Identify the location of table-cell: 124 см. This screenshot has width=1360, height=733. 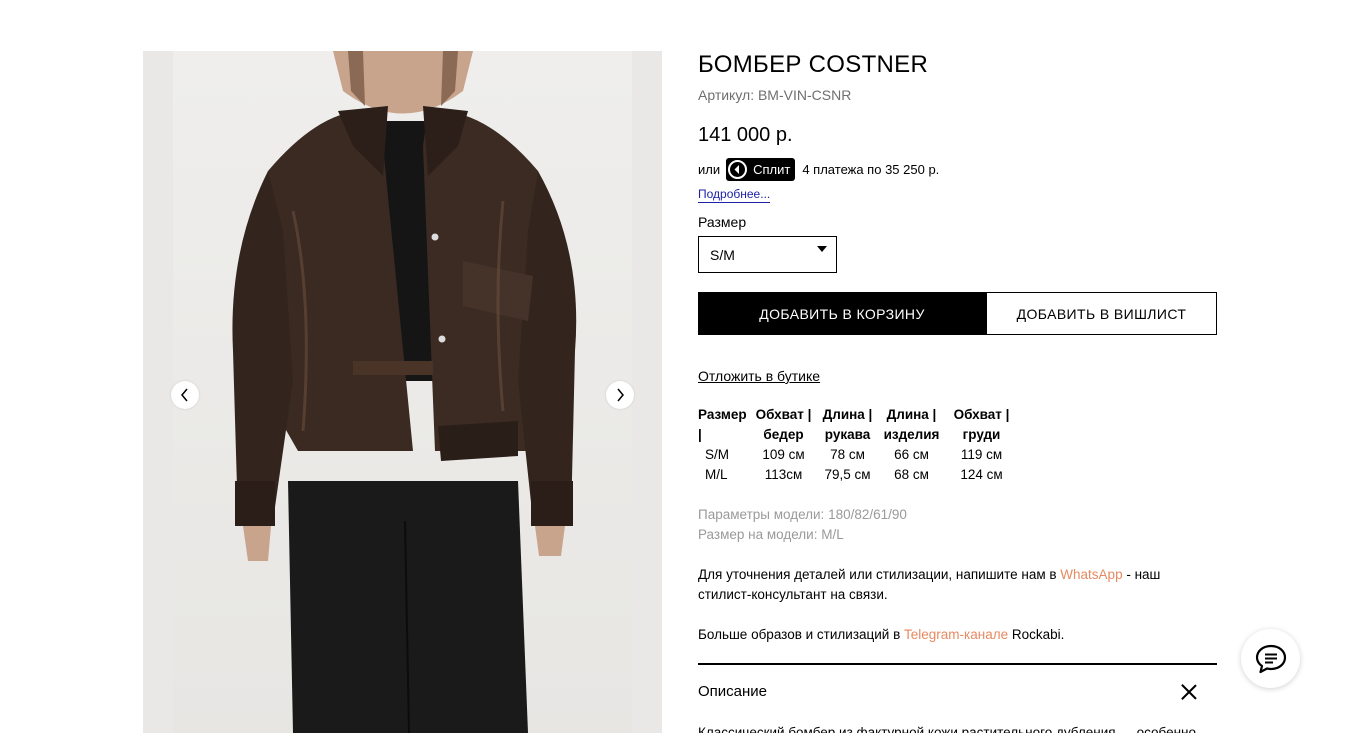
(981, 474).